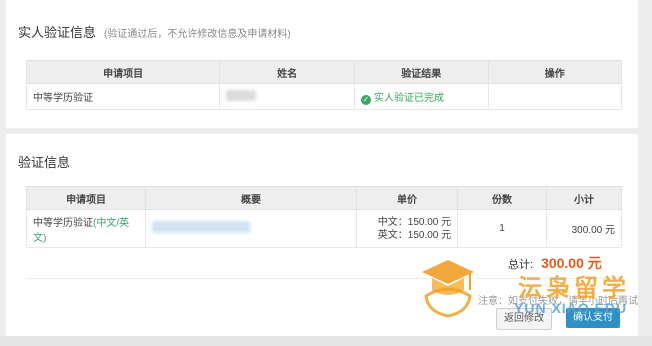 The image size is (652, 346). I want to click on identity-verification-hint: (验证通过后，不允许修改信息及申请材料), so click(197, 34).